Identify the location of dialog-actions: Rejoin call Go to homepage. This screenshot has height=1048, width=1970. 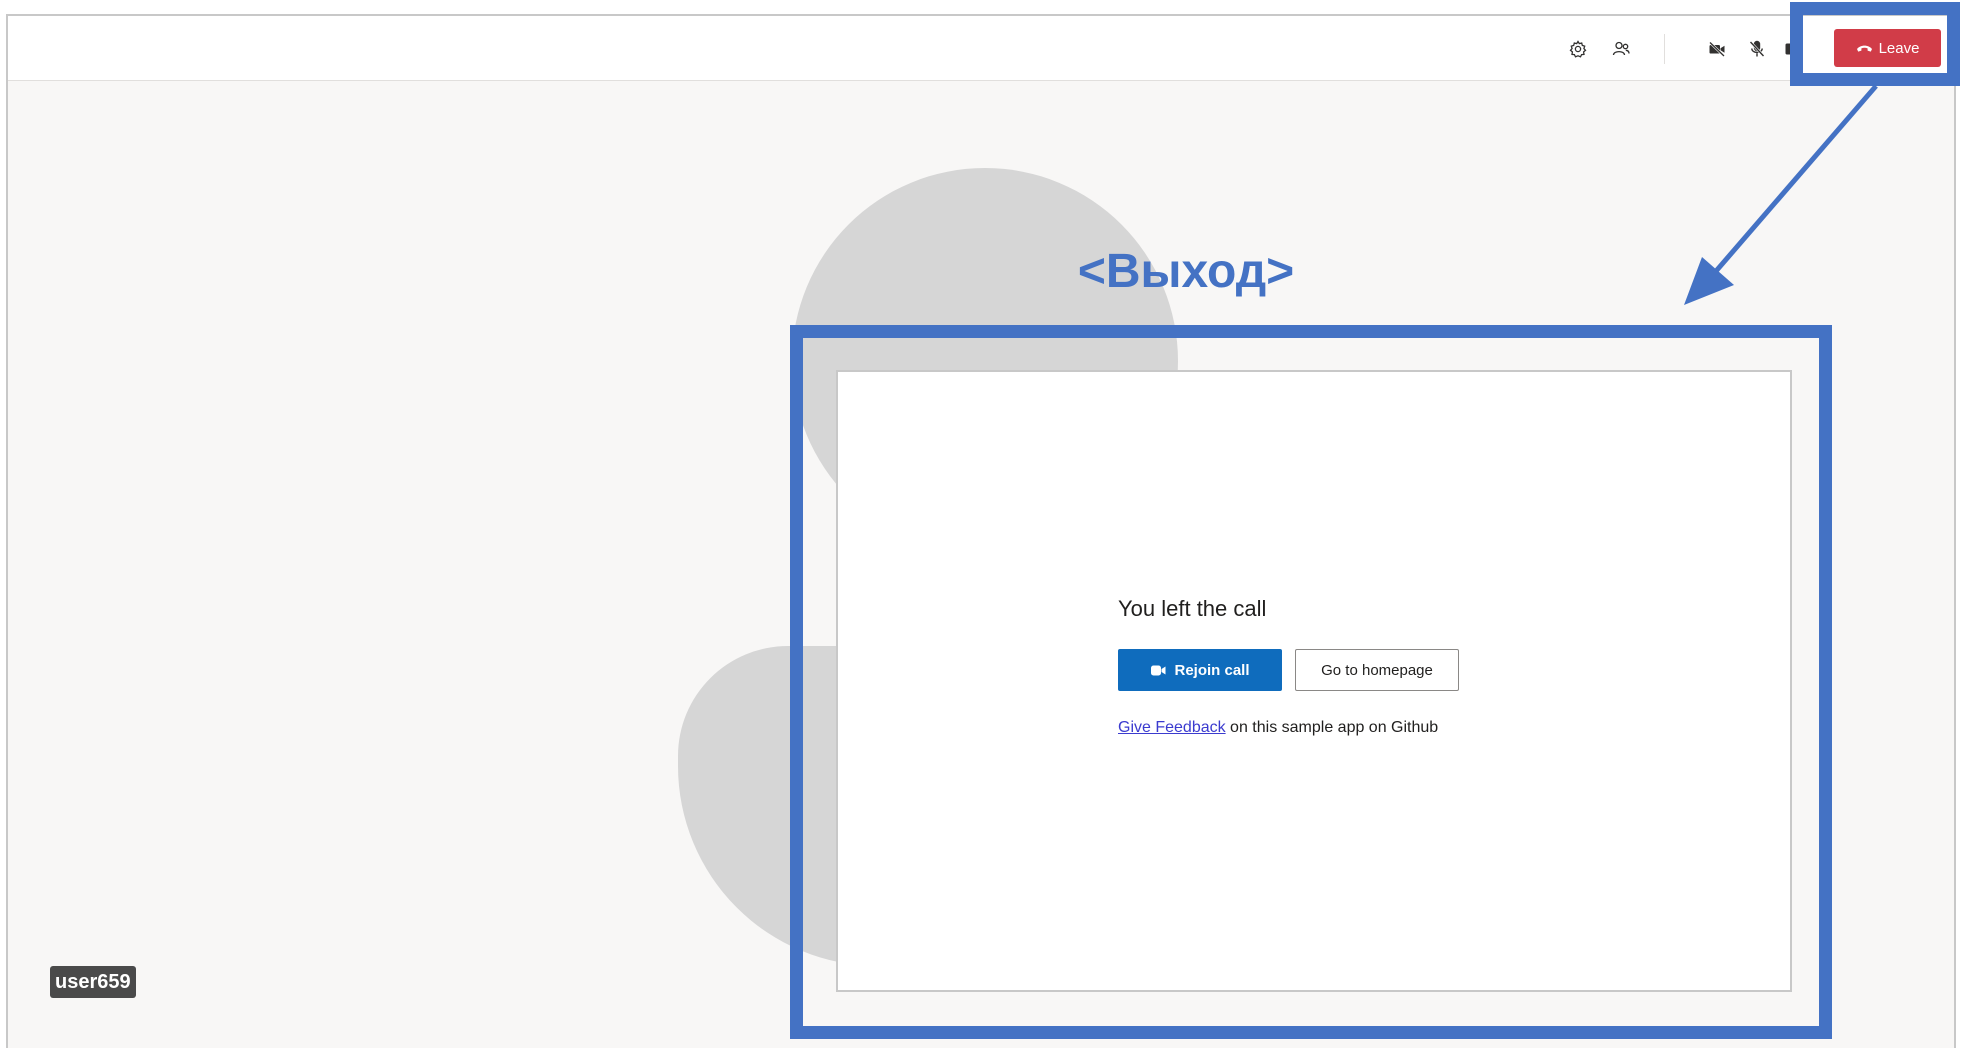
(1378, 670).